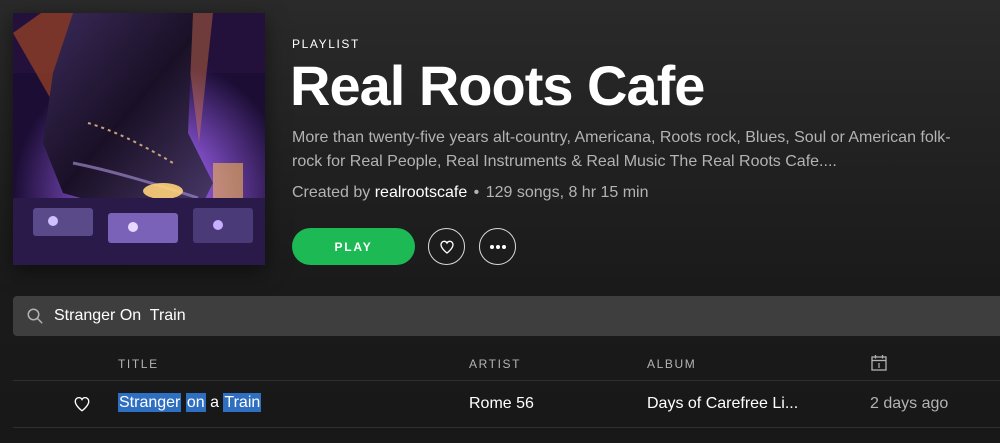  I want to click on owner-link: realrootscafe, so click(421, 192).